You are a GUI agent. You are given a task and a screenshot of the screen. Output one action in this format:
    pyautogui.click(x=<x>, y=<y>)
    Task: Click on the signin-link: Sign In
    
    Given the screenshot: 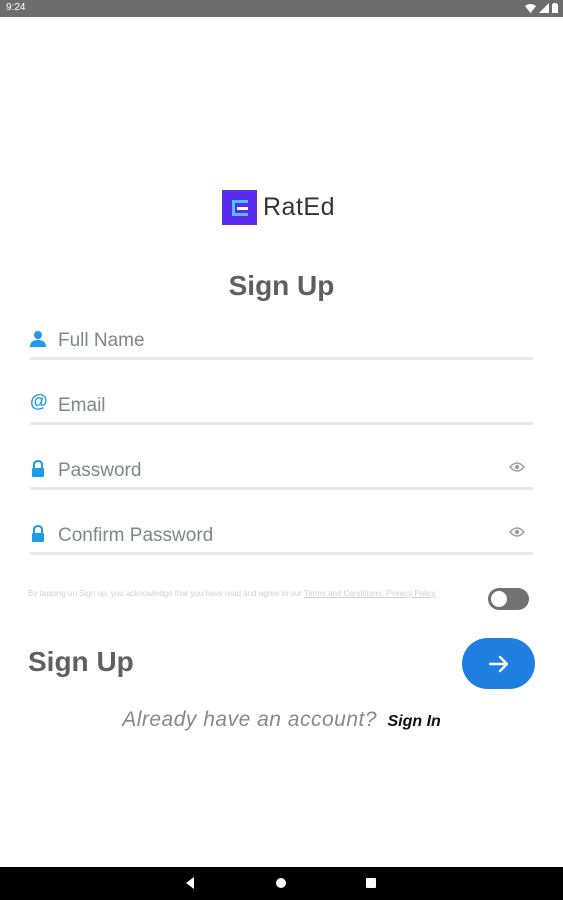 What is the action you would take?
    pyautogui.click(x=413, y=721)
    